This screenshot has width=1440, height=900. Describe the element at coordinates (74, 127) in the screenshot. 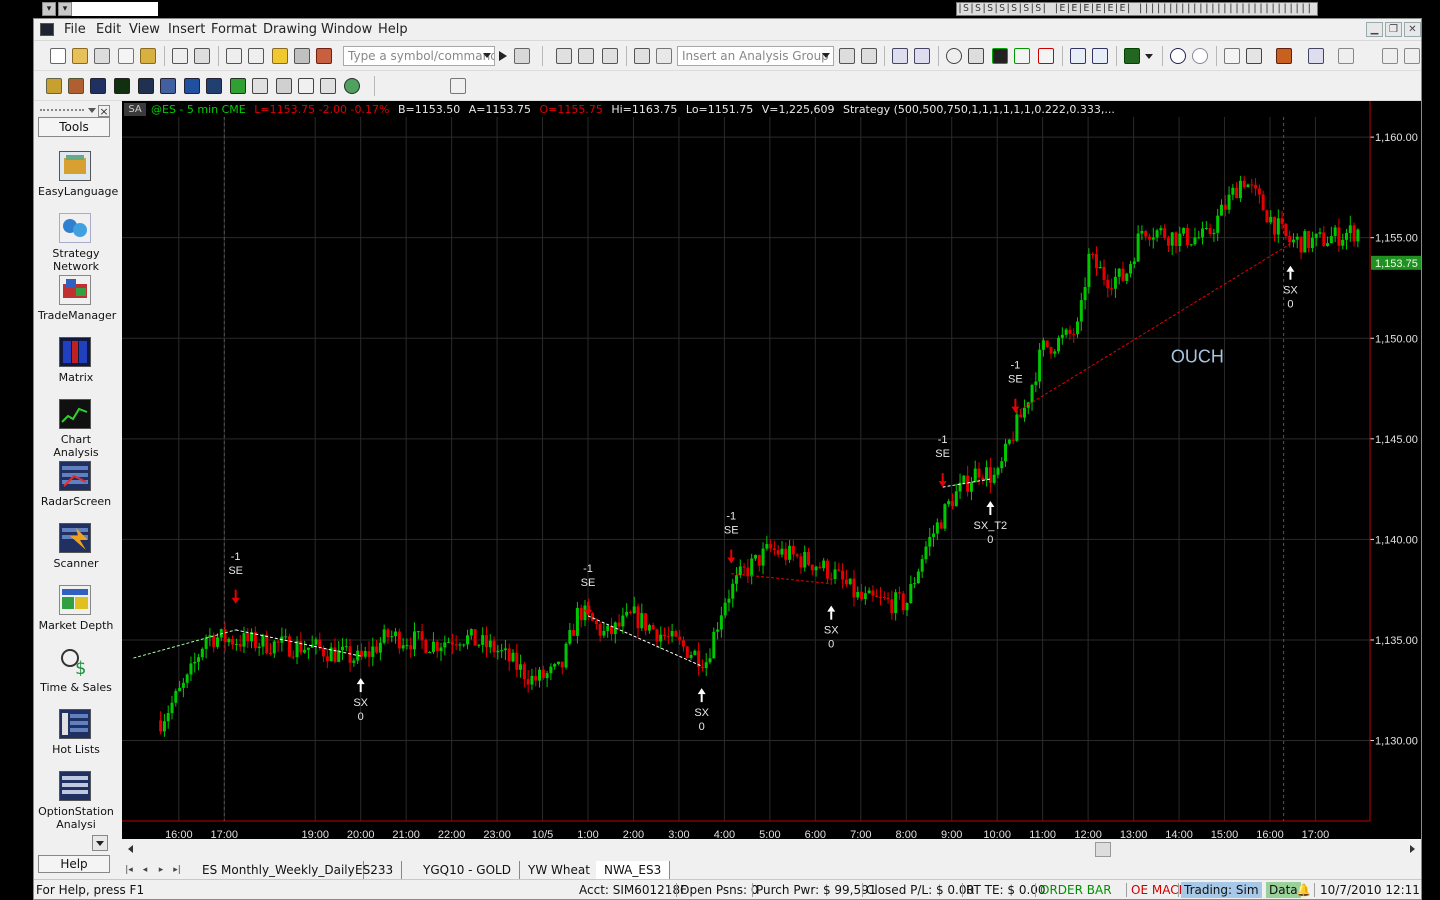

I see `tools-header: Tools` at that location.